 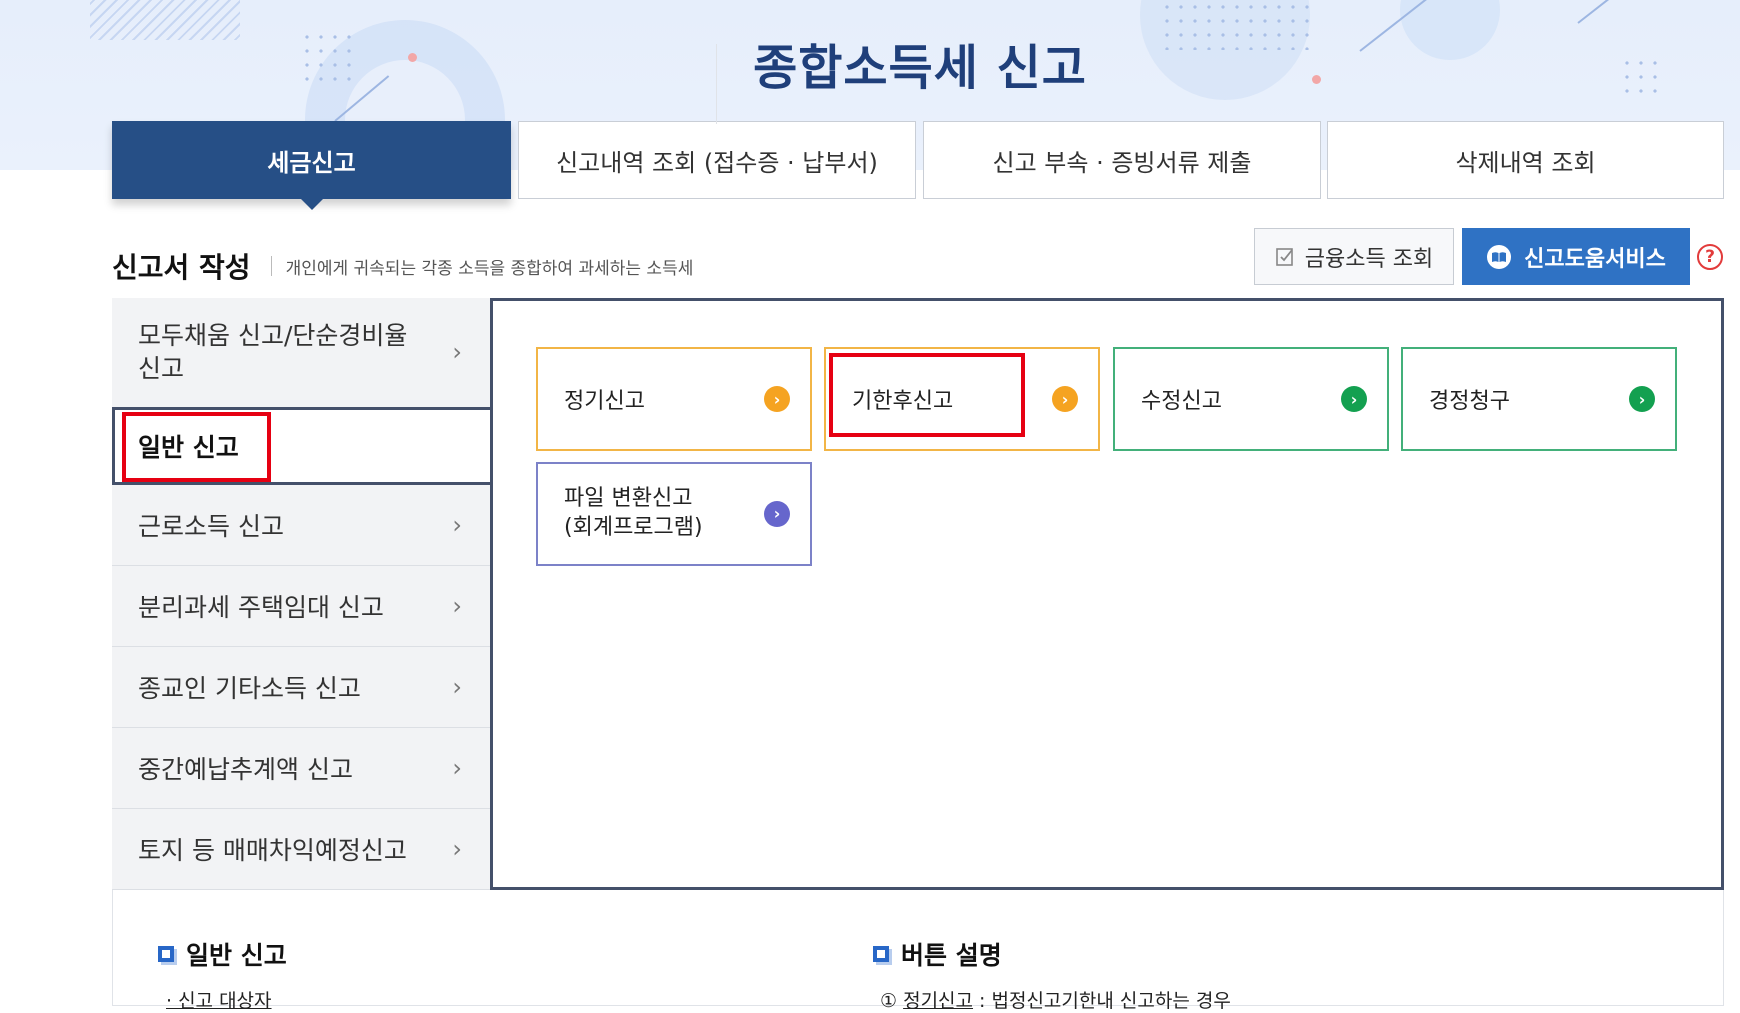 I want to click on info-heading-text: 버튼 설명, so click(x=951, y=955).